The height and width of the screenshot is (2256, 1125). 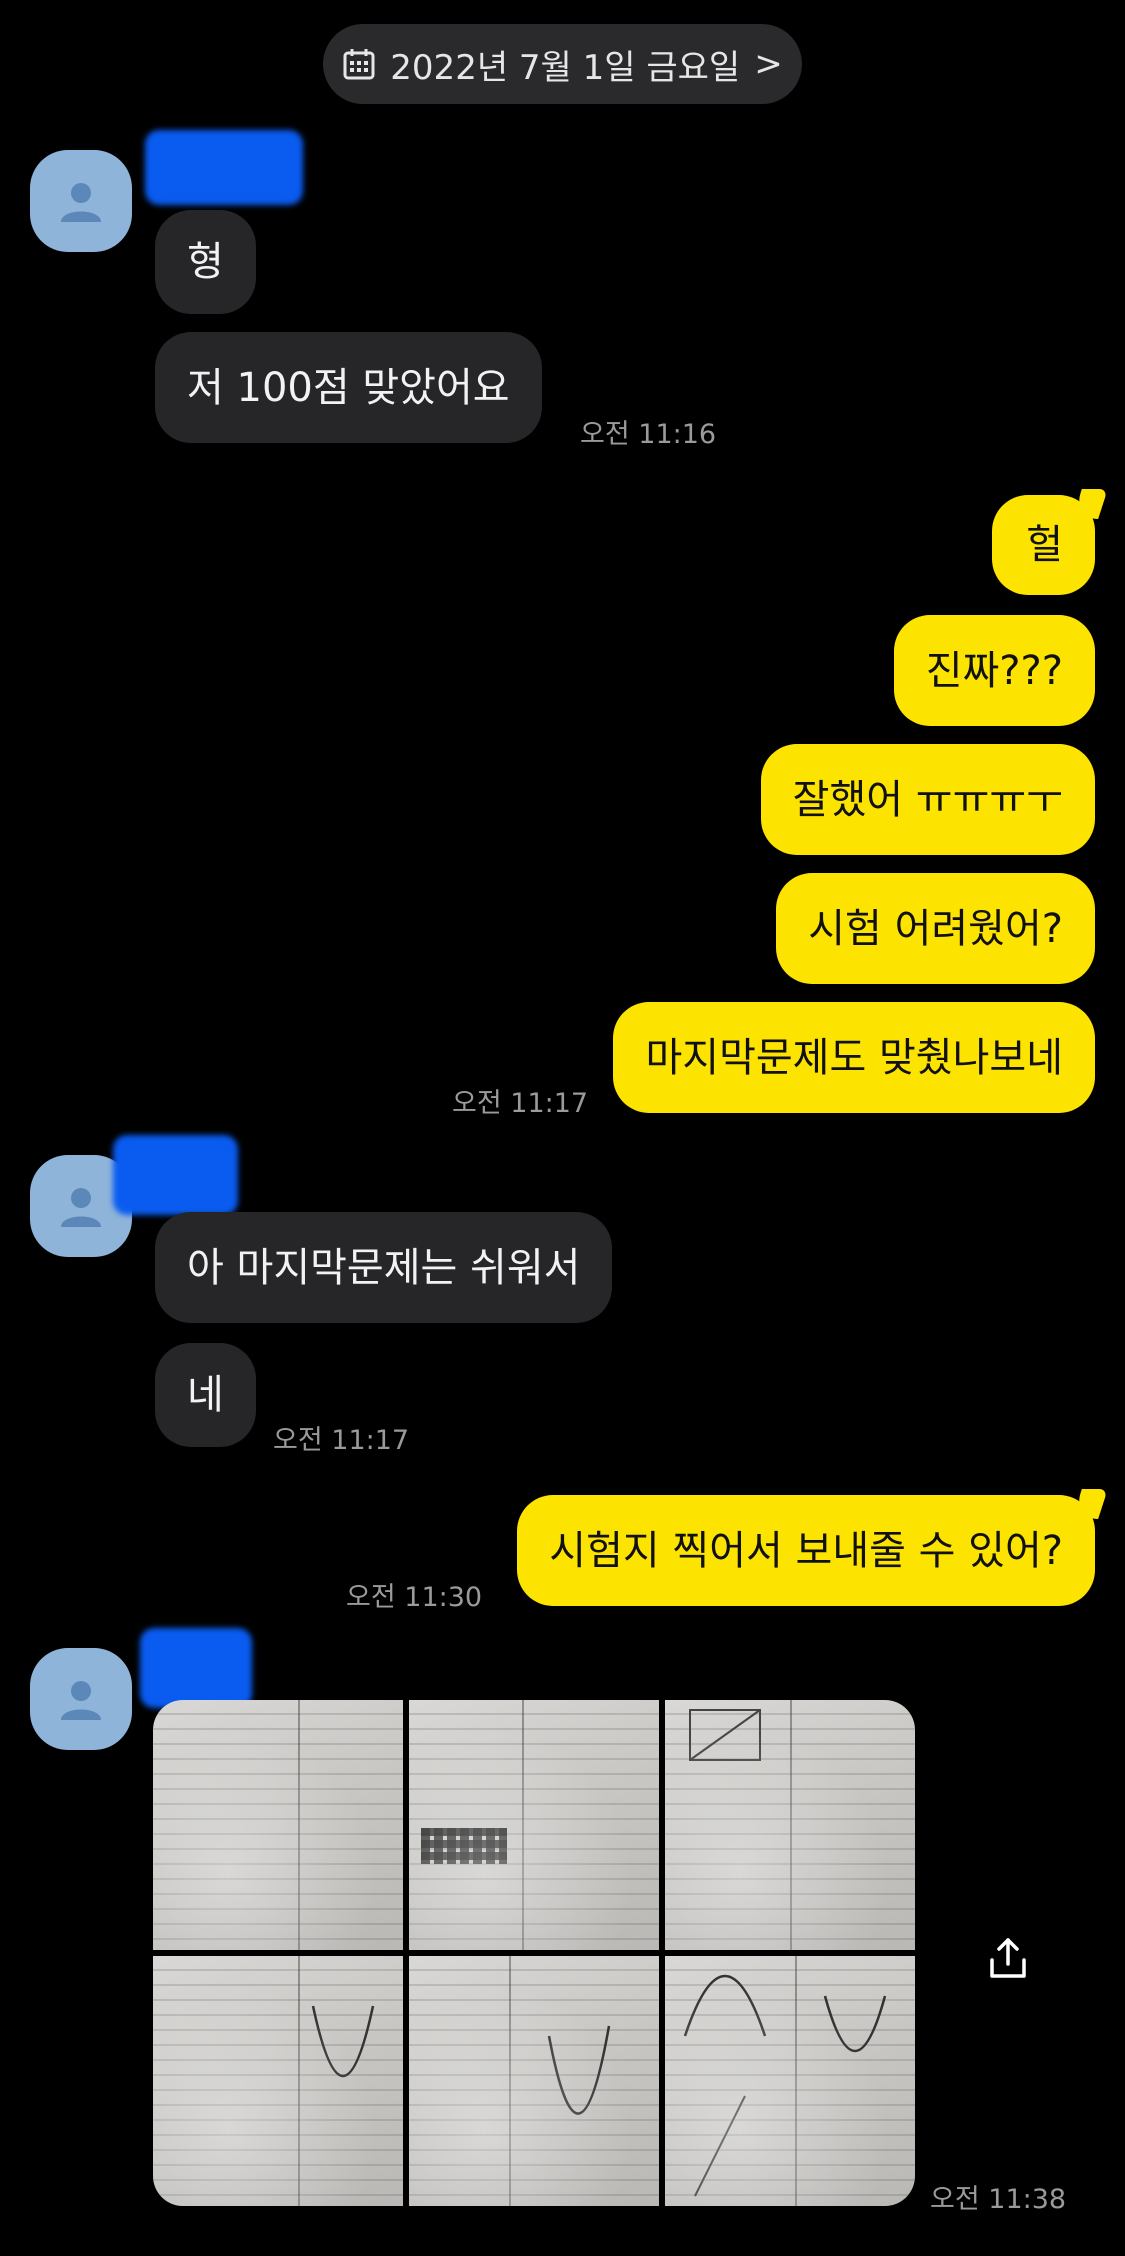 I want to click on incoming-message: 형, so click(x=205, y=262).